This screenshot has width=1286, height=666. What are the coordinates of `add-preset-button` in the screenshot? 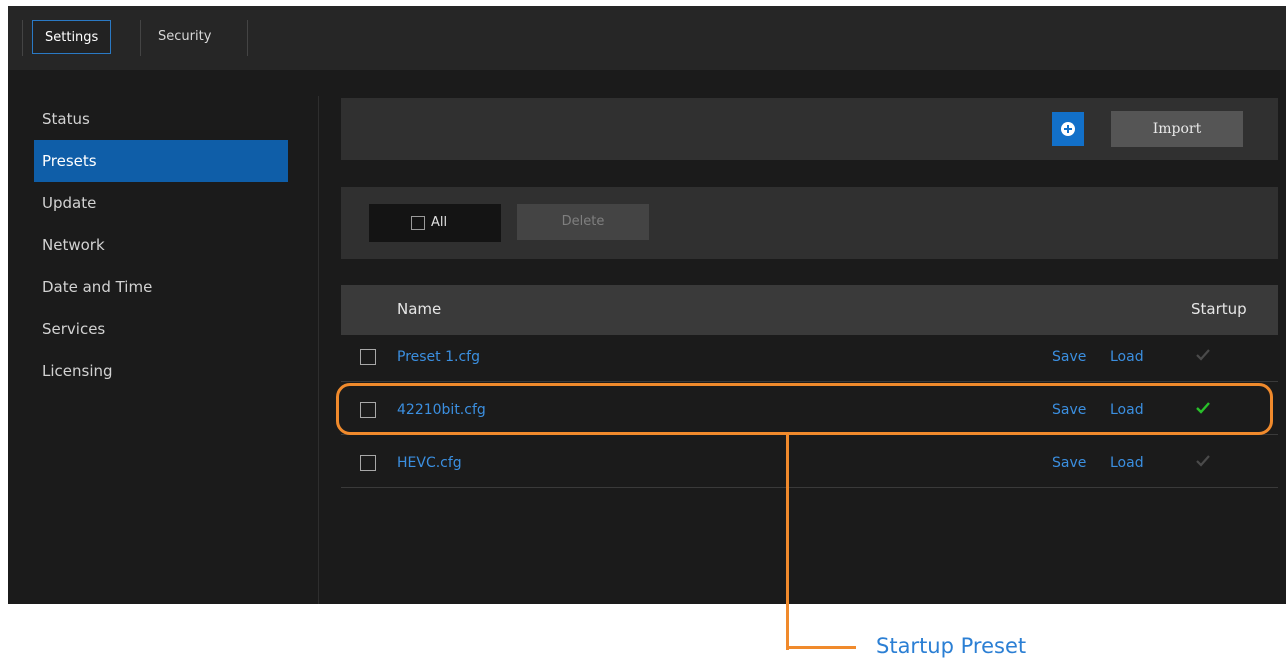 It's located at (1068, 129).